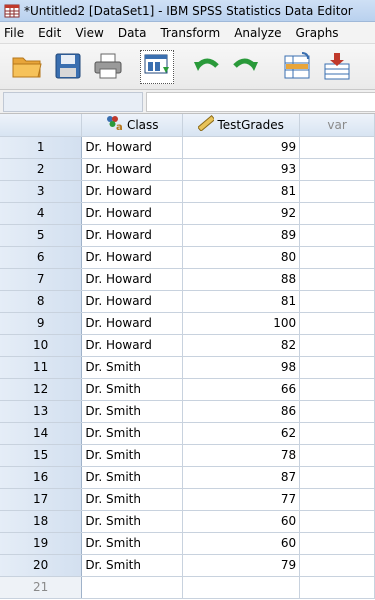  Describe the element at coordinates (41, 499) in the screenshot. I see `row-number: 17` at that location.